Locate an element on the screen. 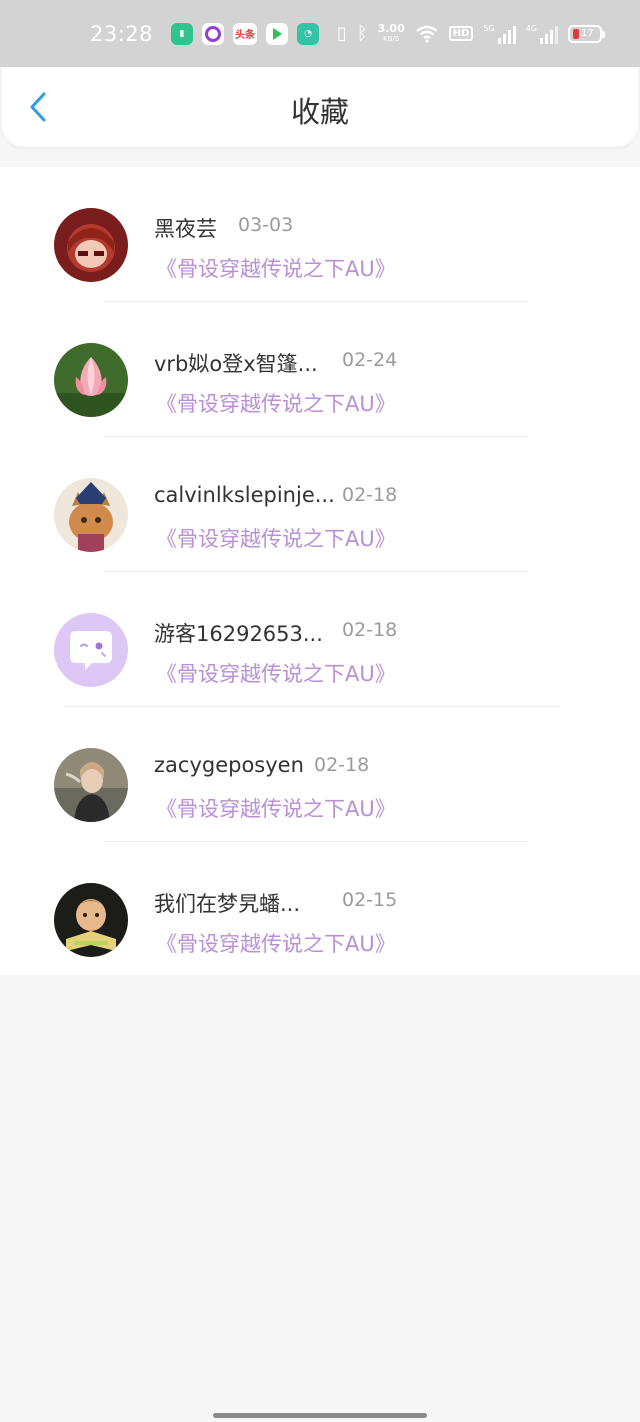 The image size is (640, 1422). battery-saver-app-icon: ▮ is located at coordinates (182, 33).